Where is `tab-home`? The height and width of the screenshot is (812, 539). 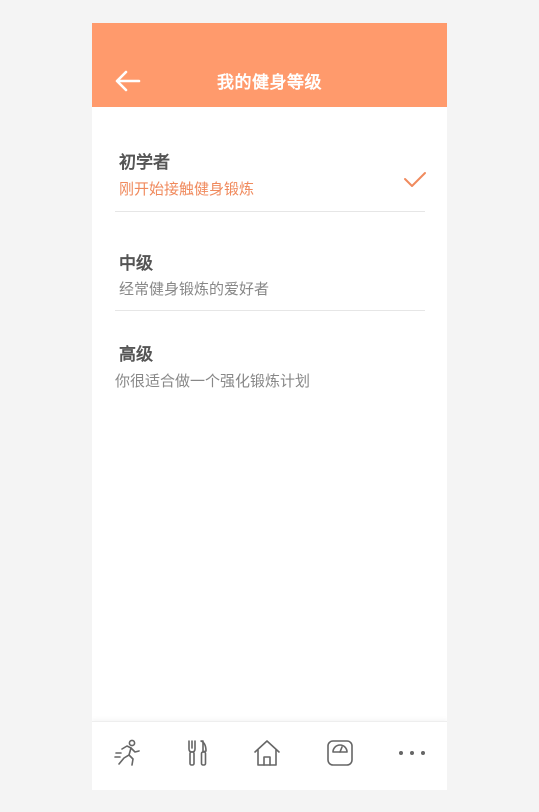
tab-home is located at coordinates (267, 753).